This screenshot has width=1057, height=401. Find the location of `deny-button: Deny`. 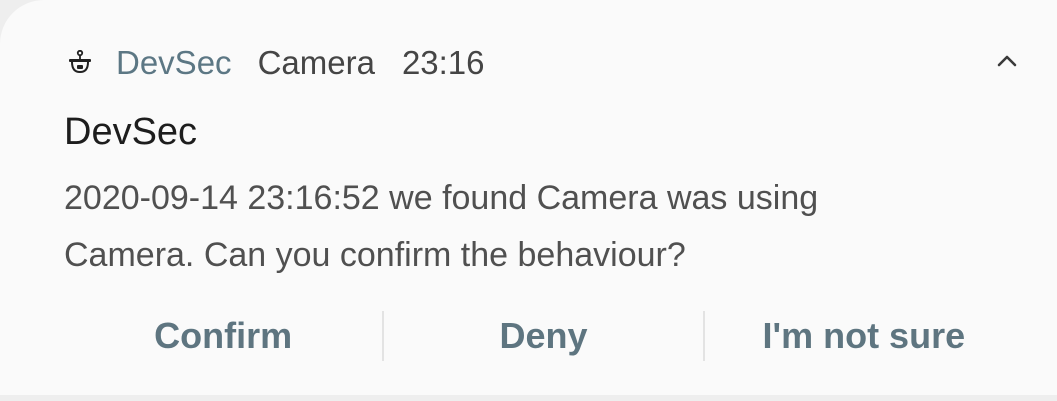

deny-button: Deny is located at coordinates (543, 336).